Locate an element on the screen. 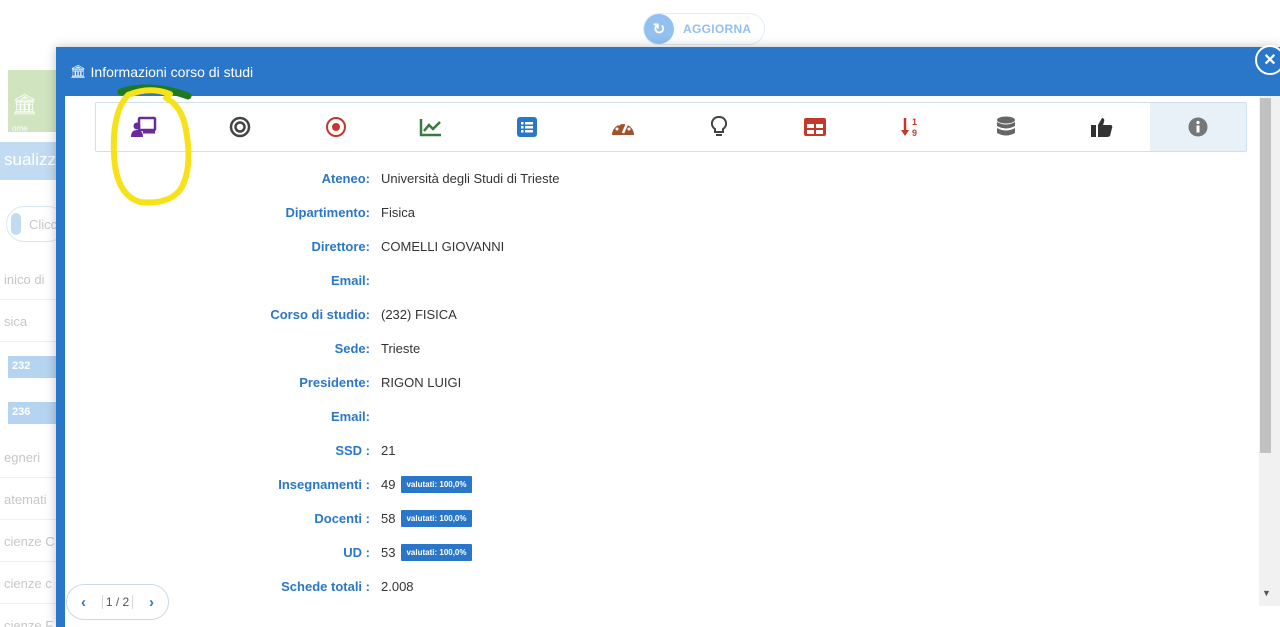  tab-ideas is located at coordinates (719, 127).